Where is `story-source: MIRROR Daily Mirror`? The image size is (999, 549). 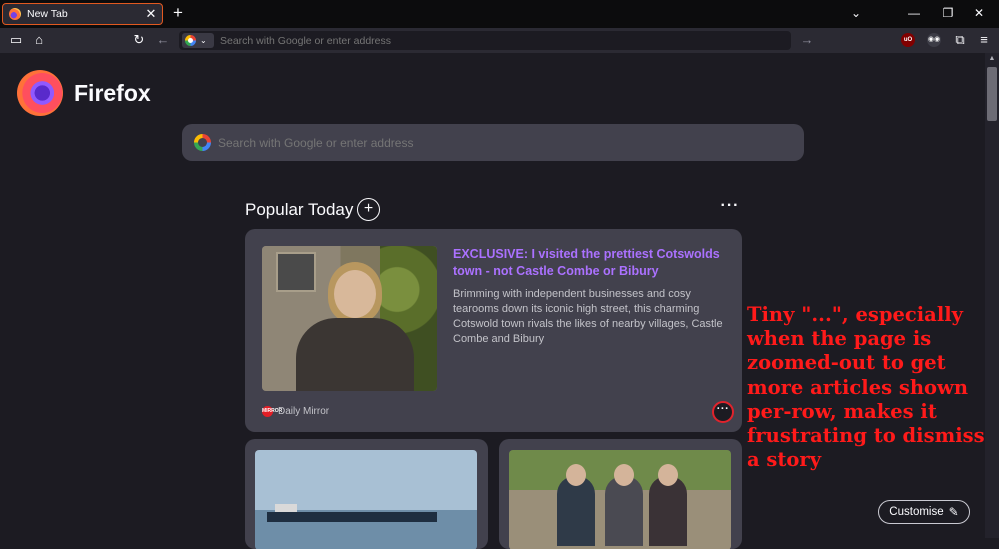
story-source: MIRROR Daily Mirror is located at coordinates (295, 411).